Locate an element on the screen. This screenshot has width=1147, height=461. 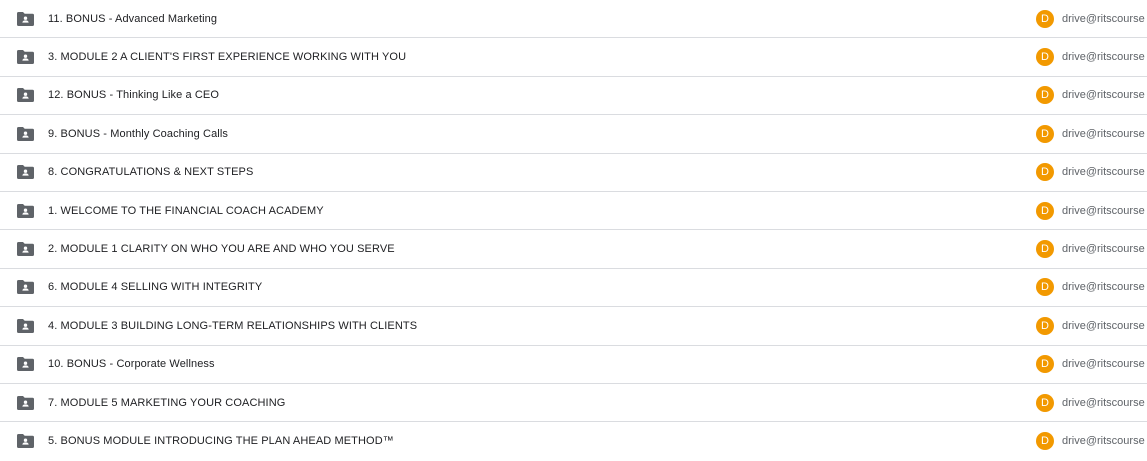
folder-name: 8. CONGRATULATIONS & NEXT STEPS is located at coordinates (151, 172).